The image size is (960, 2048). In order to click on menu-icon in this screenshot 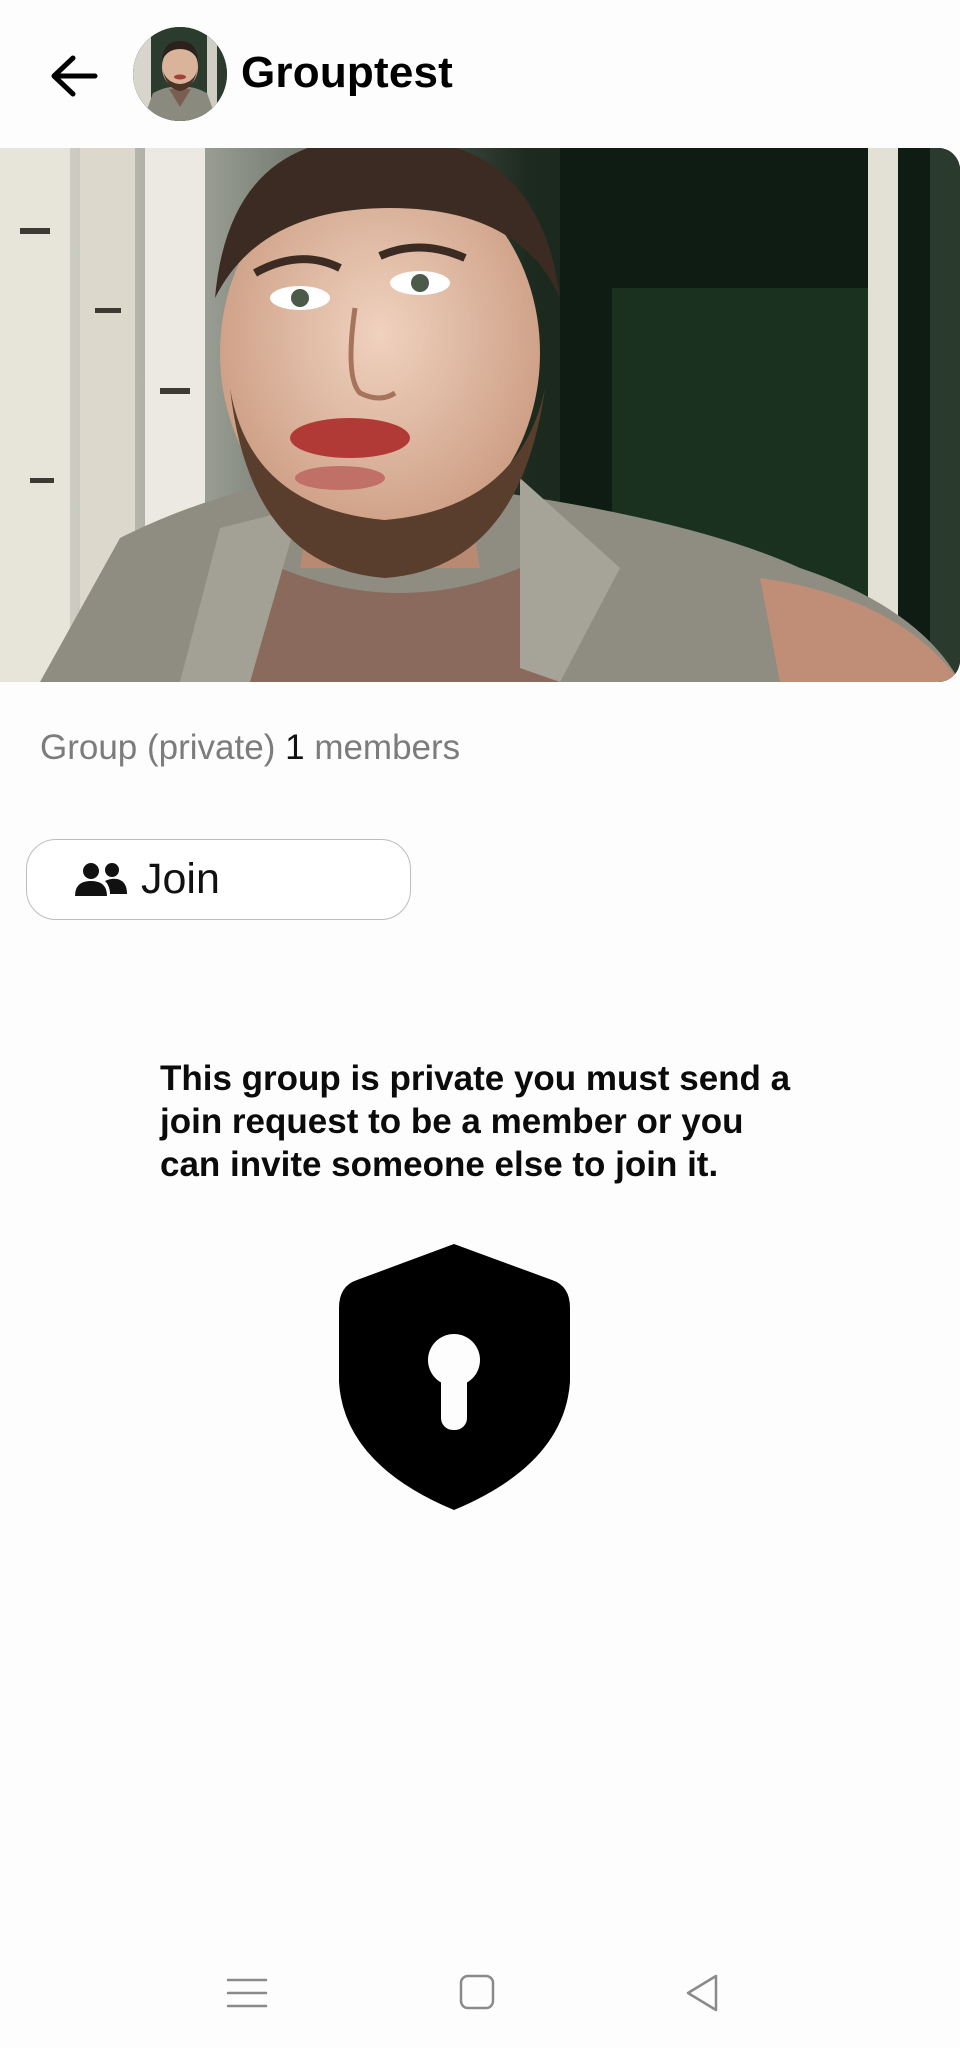, I will do `click(247, 1993)`.